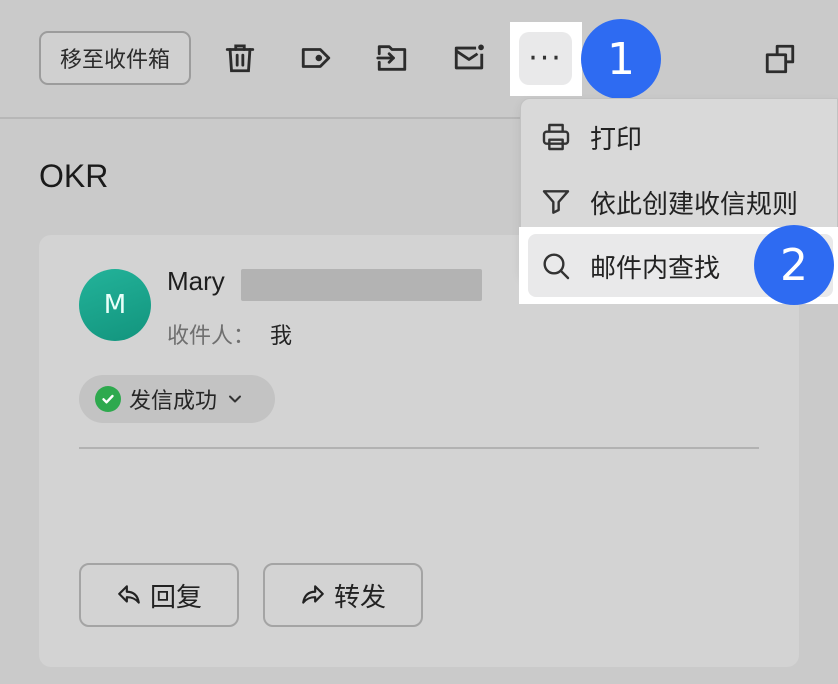 The height and width of the screenshot is (684, 838). What do you see at coordinates (694, 204) in the screenshot?
I see `menu-item-label: 依此创建收信规则` at bounding box center [694, 204].